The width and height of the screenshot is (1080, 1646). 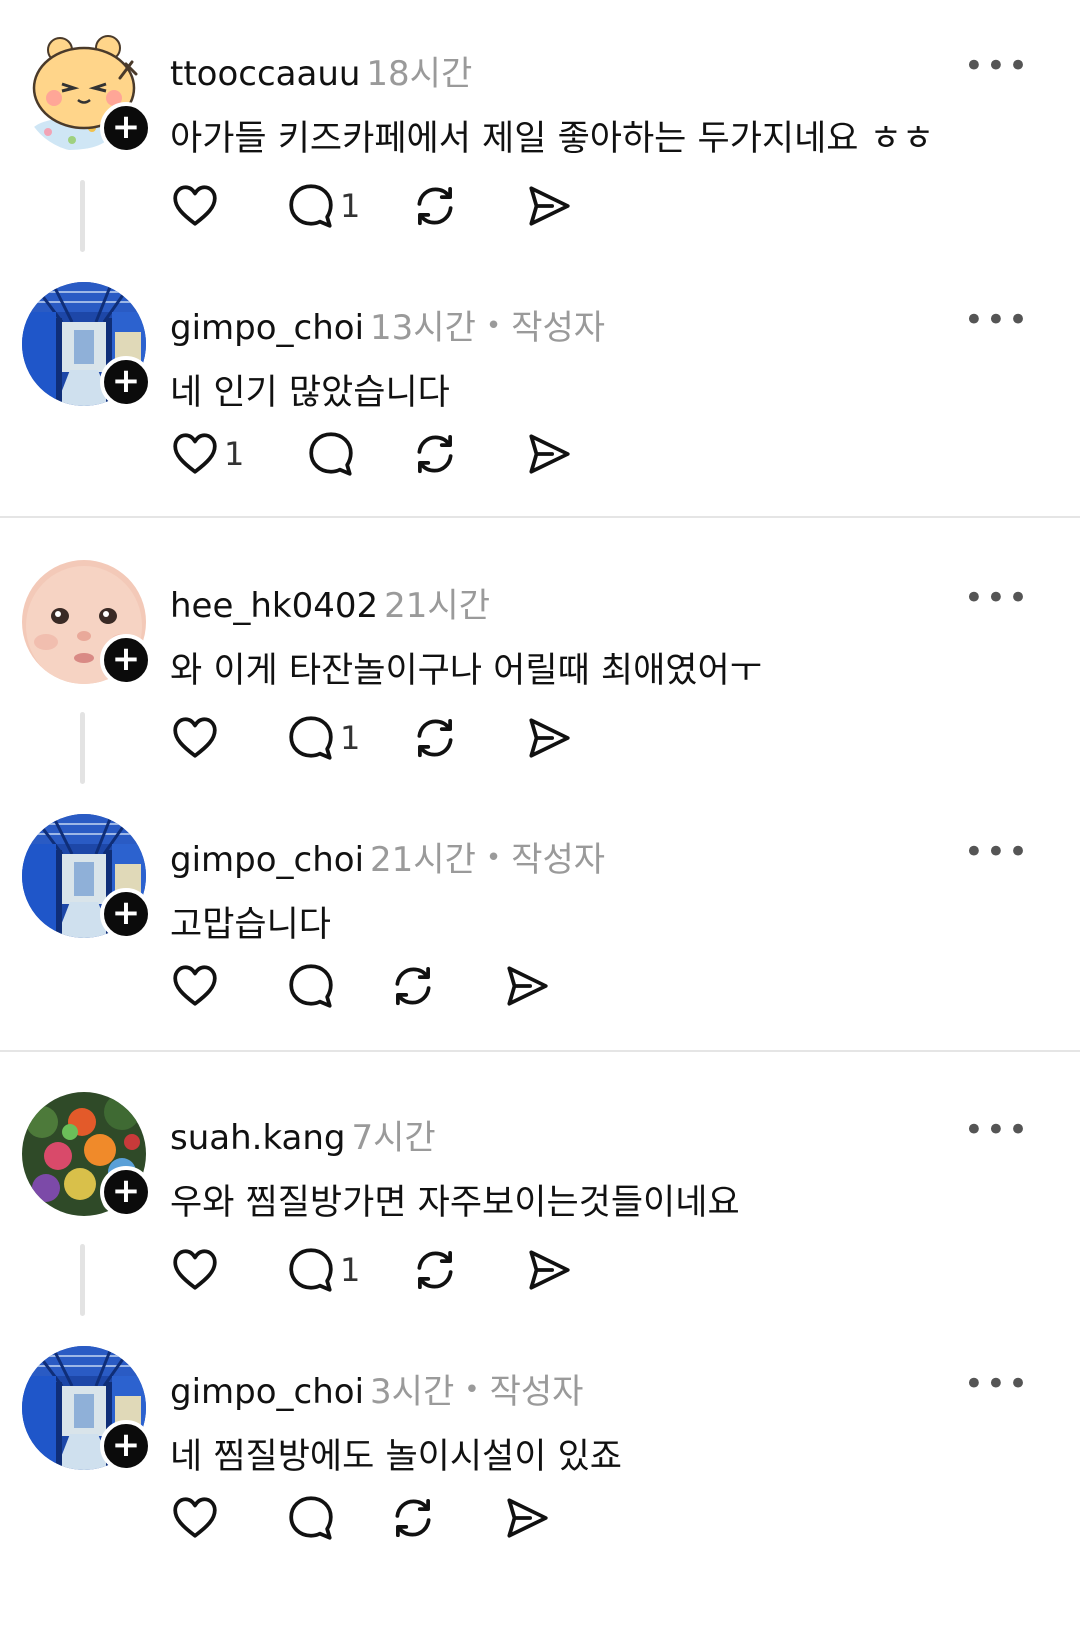 What do you see at coordinates (552, 139) in the screenshot?
I see `comment-text: 아가들 키즈카페에서 제일 좋아하는 두가지네요 ㅎㅎ` at bounding box center [552, 139].